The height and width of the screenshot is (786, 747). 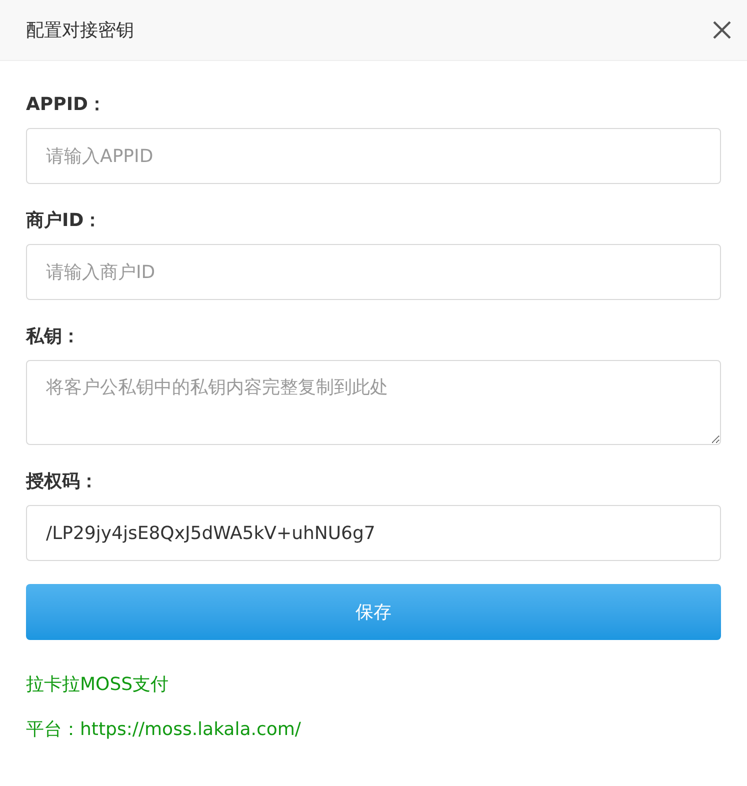 What do you see at coordinates (62, 482) in the screenshot?
I see `field-label: 授权码：` at bounding box center [62, 482].